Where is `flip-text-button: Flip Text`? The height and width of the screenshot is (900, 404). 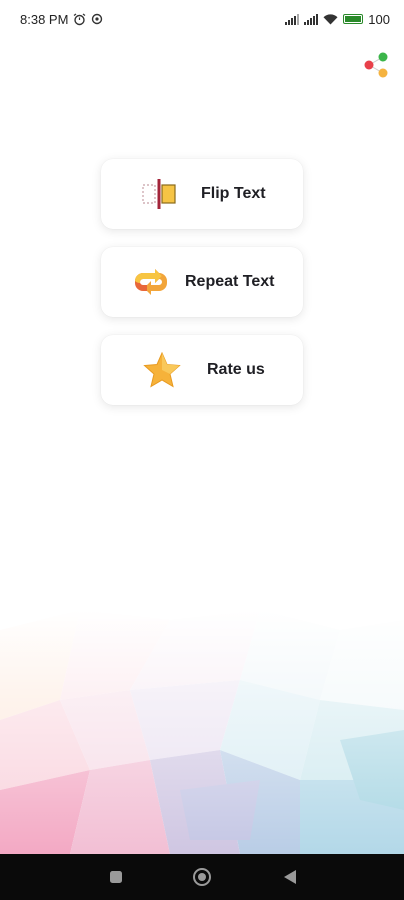
flip-text-button: Flip Text is located at coordinates (202, 194).